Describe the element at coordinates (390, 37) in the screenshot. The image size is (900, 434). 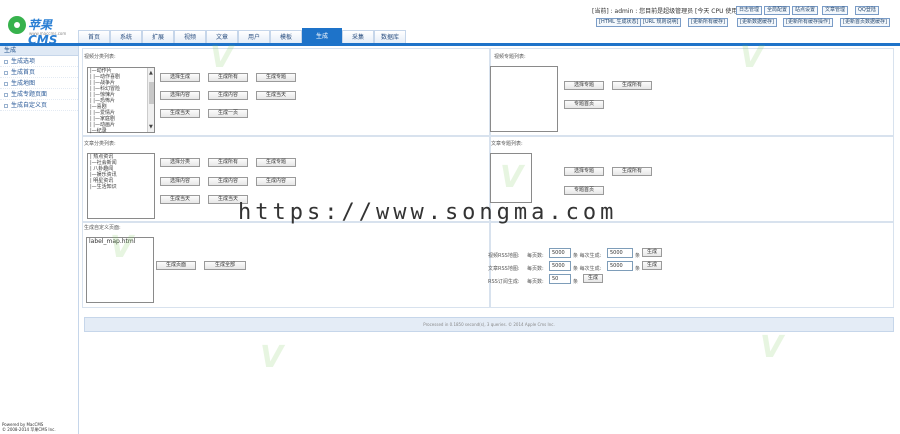
I see `tab-database: 数据库` at that location.